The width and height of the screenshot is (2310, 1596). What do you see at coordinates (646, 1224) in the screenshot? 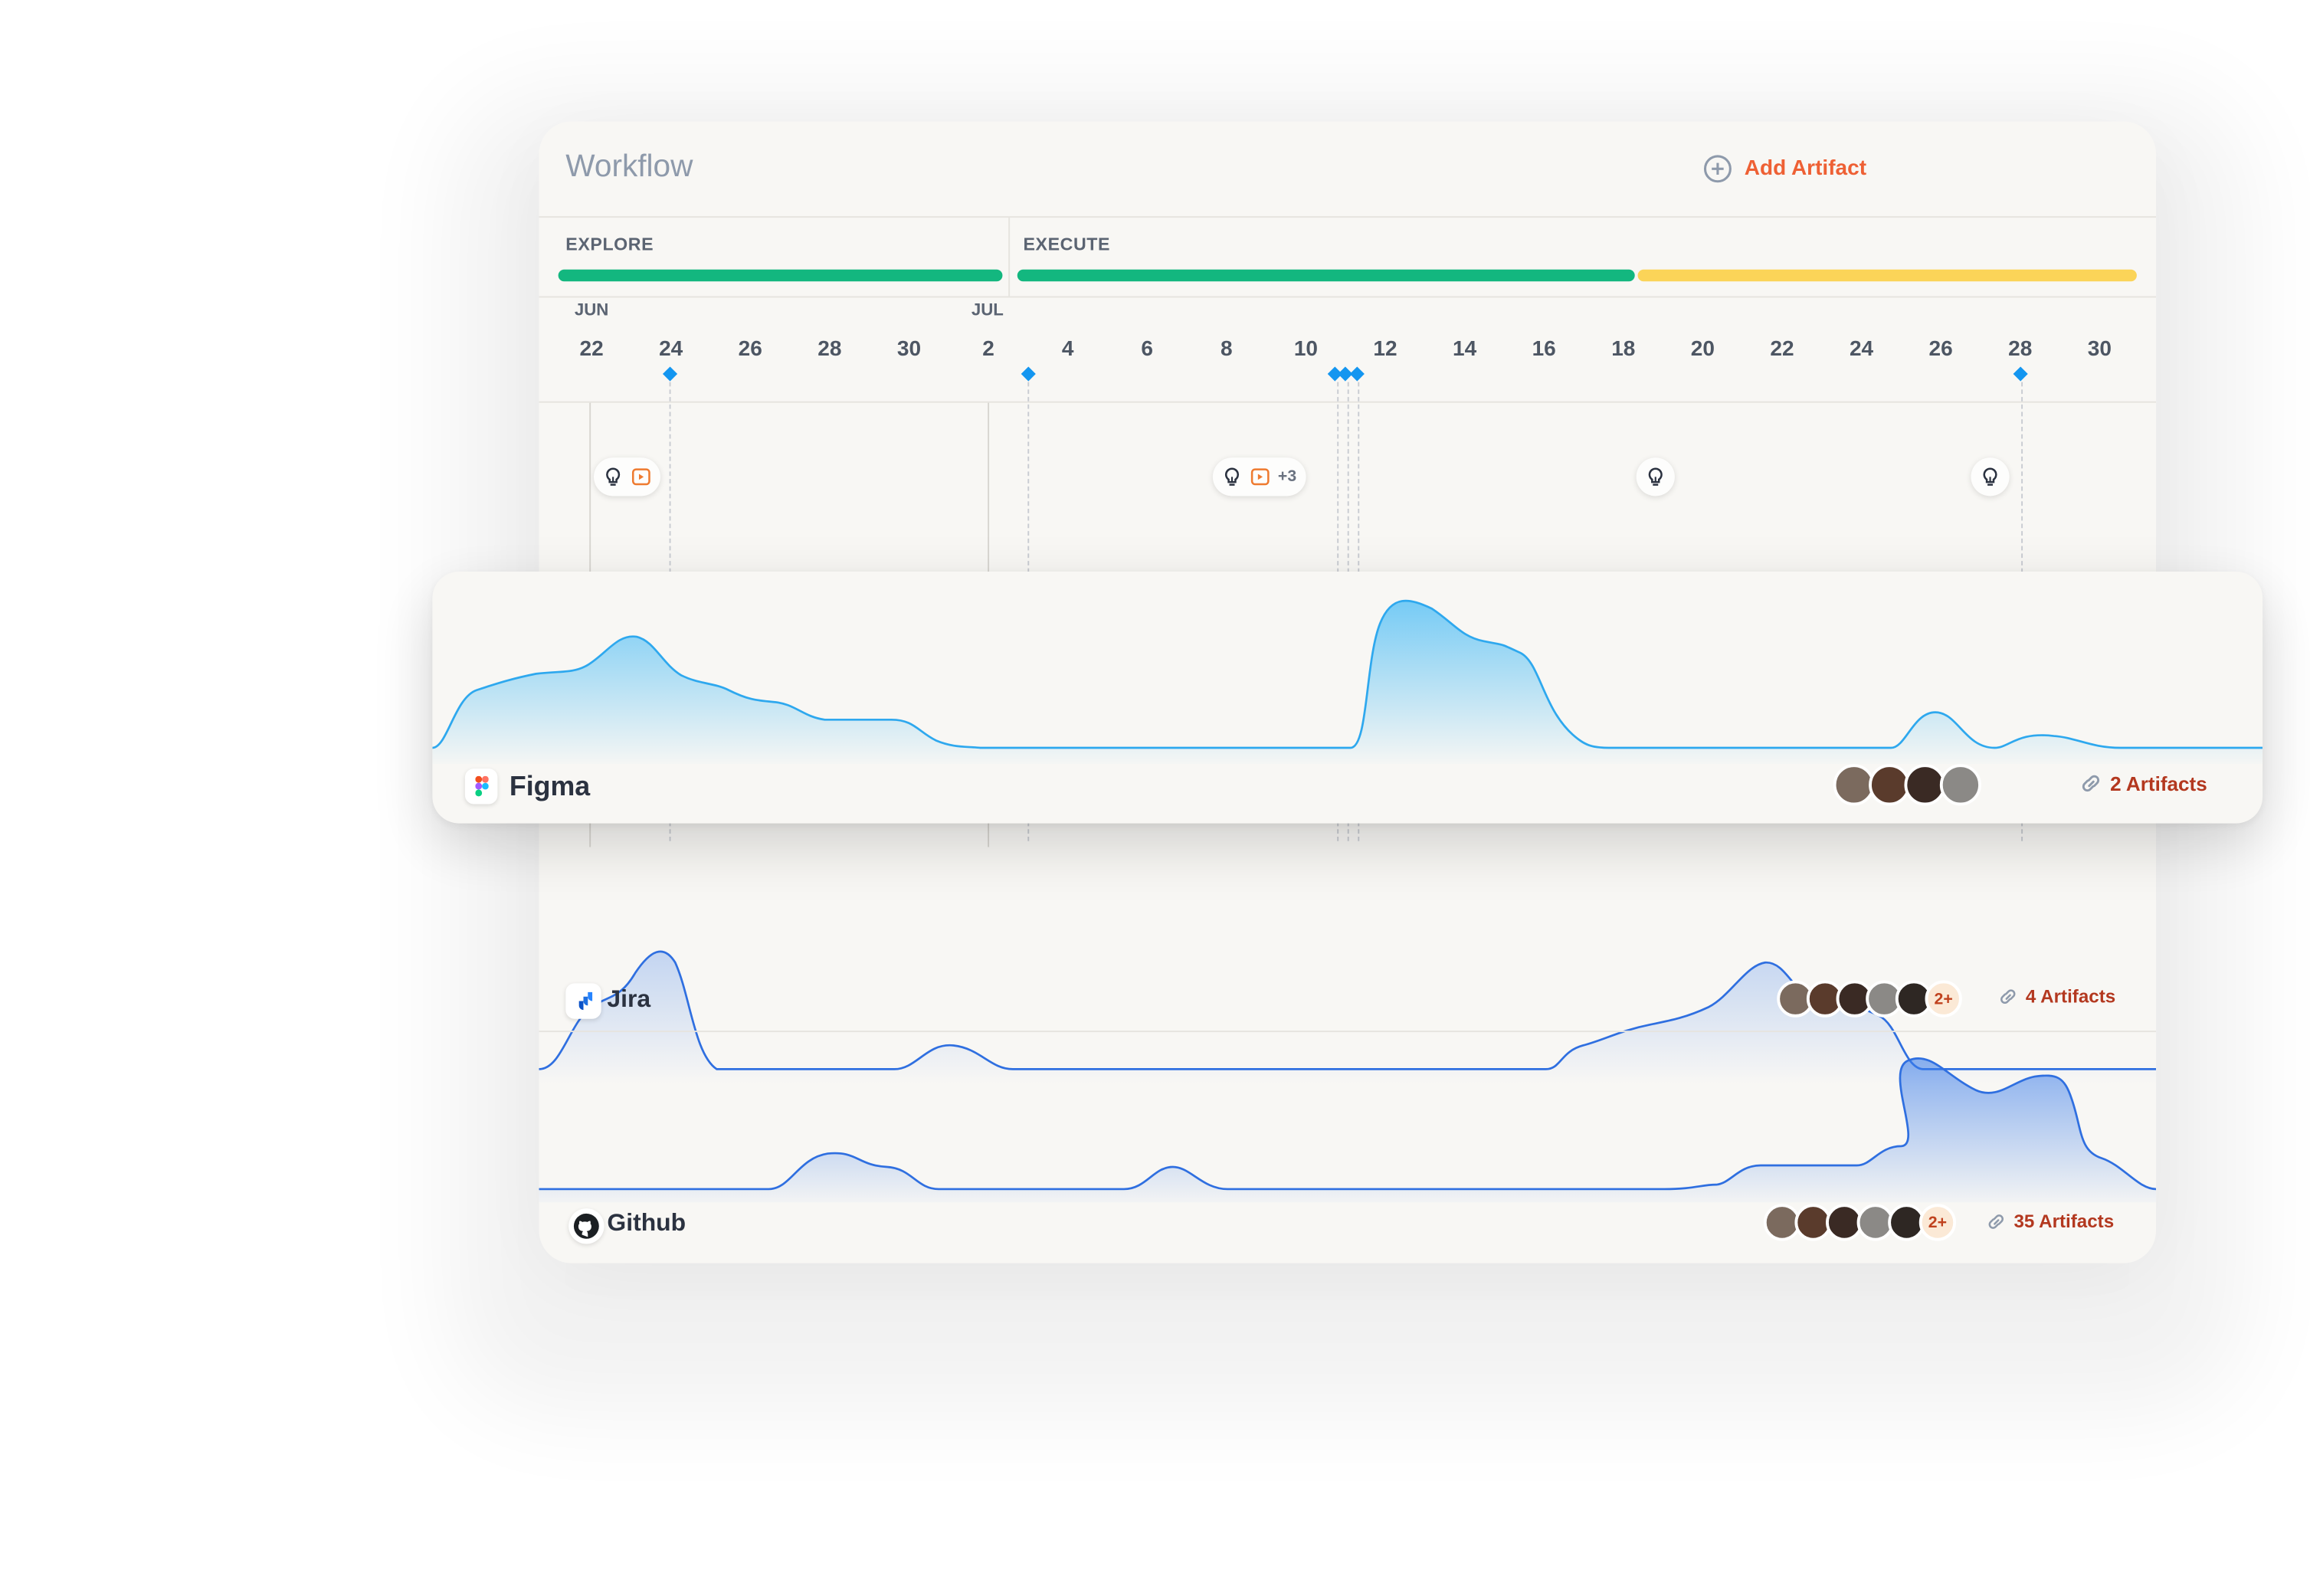
I see `tool-name-github: Github` at bounding box center [646, 1224].